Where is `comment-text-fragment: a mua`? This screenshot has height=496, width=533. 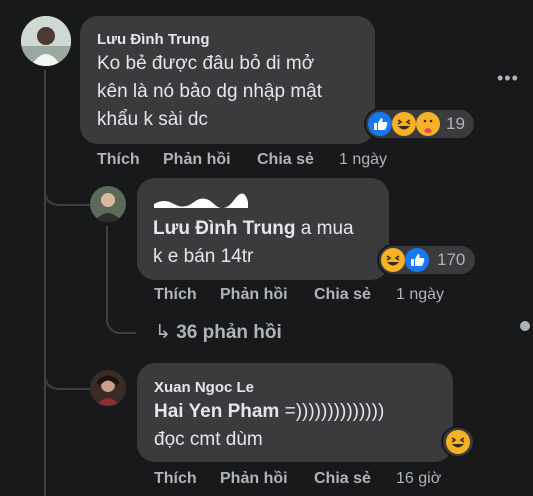 comment-text-fragment: a mua is located at coordinates (324, 228).